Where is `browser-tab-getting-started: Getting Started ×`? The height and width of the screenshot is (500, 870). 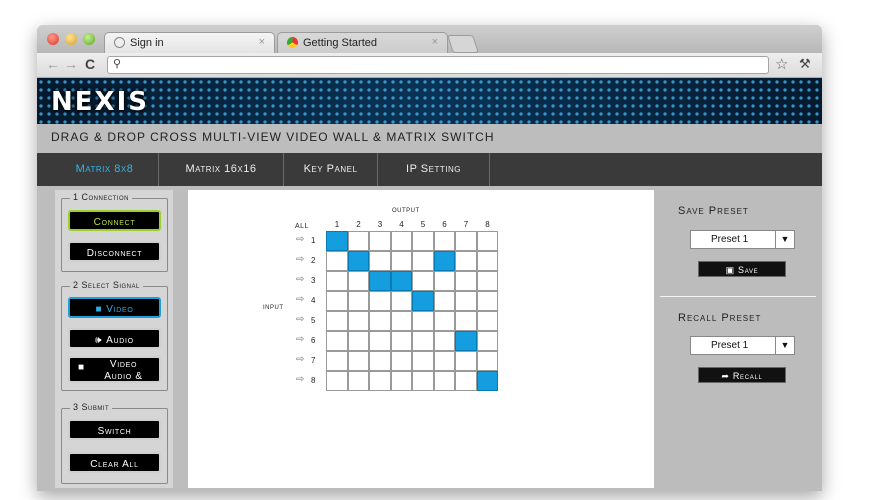
browser-tab-getting-started: Getting Started × is located at coordinates (362, 42).